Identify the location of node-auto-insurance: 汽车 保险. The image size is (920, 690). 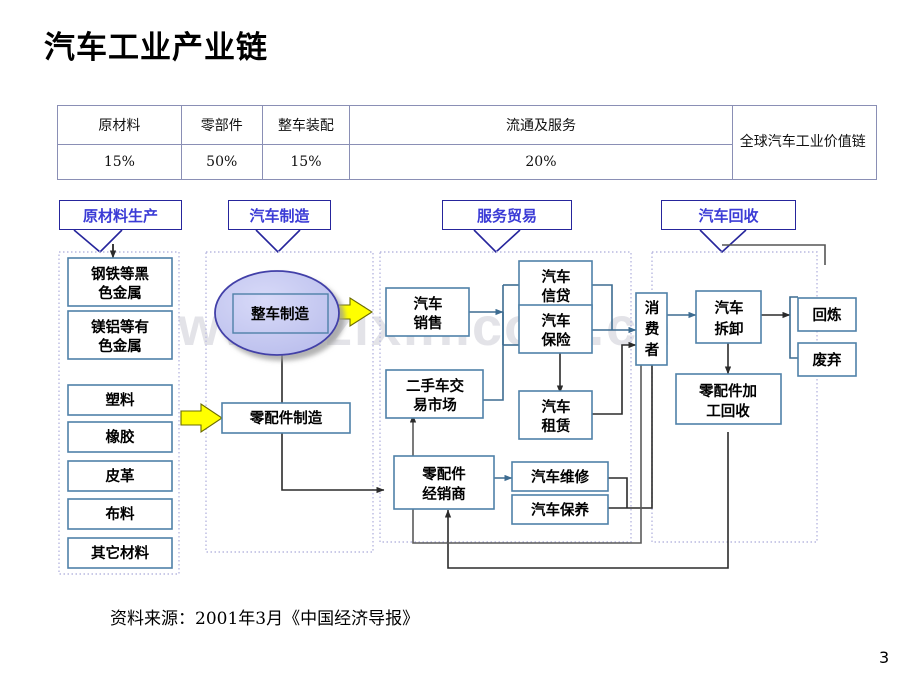
(555, 329).